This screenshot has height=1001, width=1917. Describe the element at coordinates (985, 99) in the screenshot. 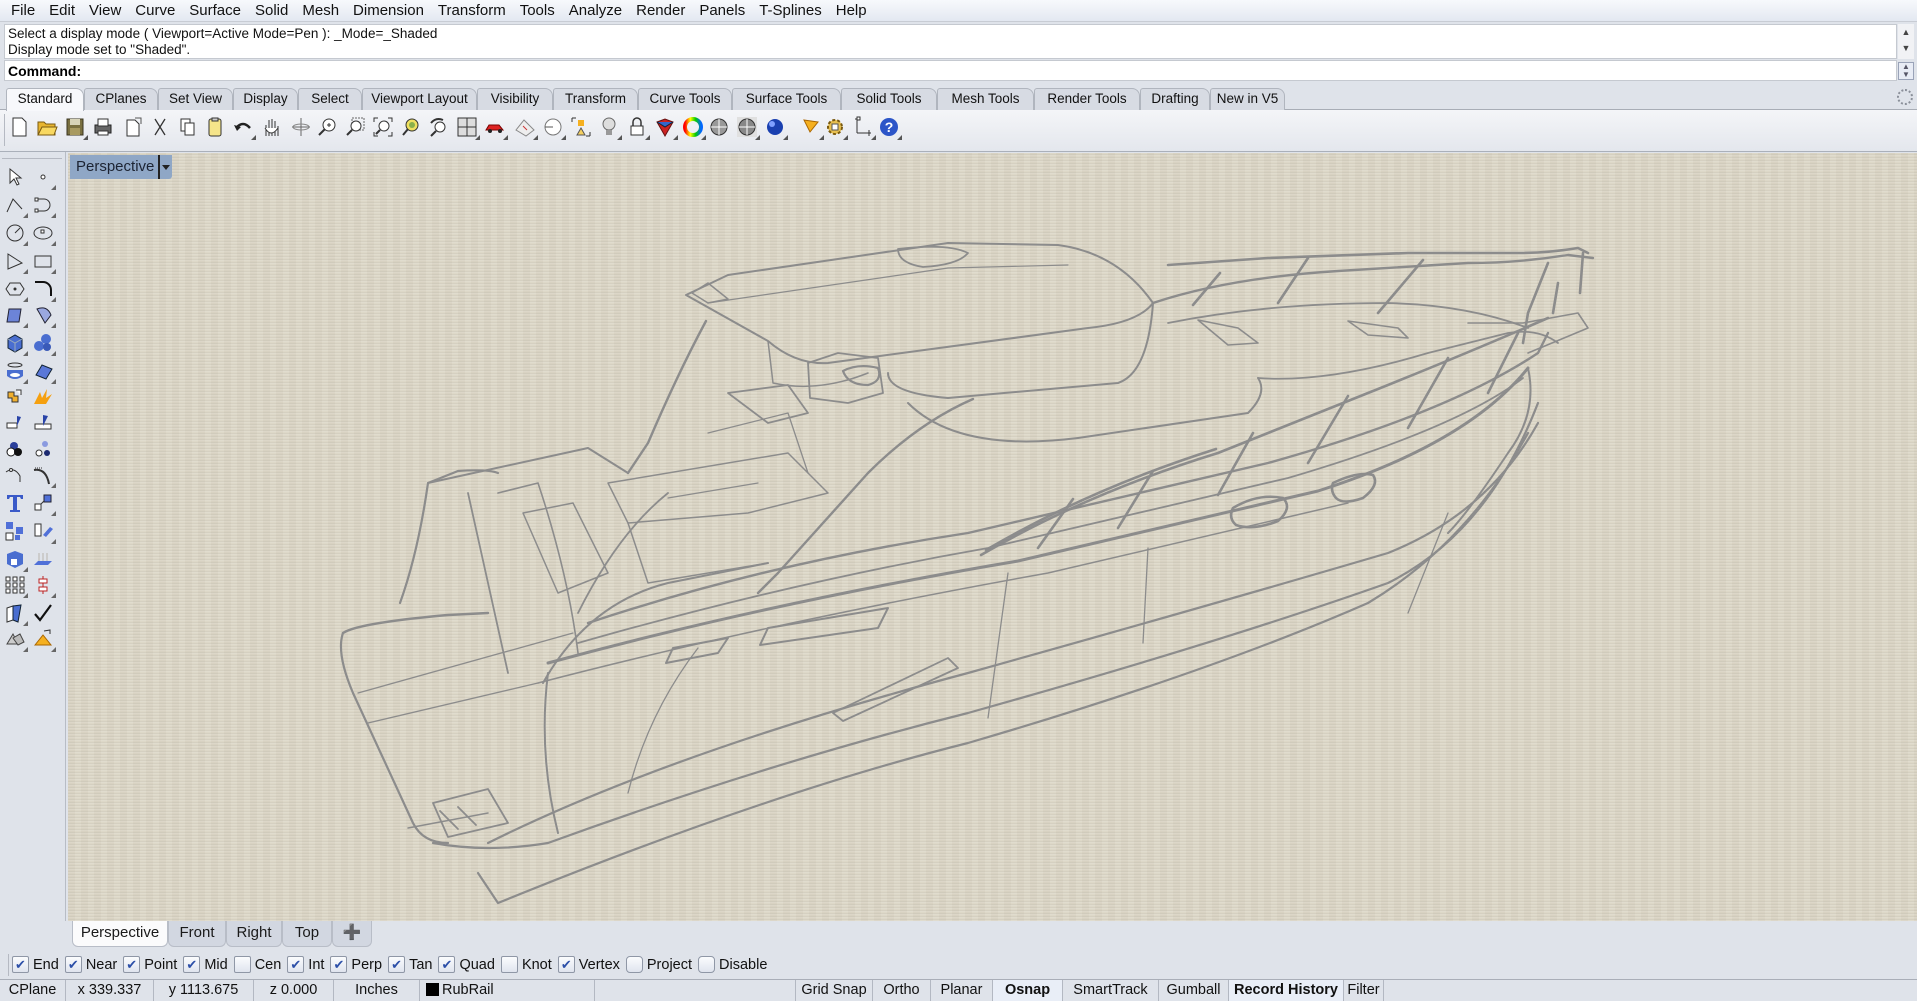

I see `tab-mesh-tools: Mesh Tools` at that location.